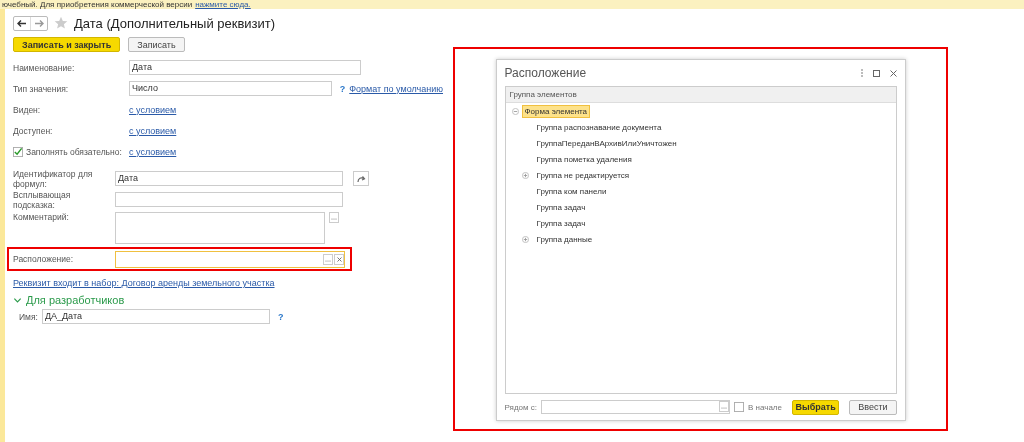 This screenshot has height=442, width=1024. Describe the element at coordinates (873, 407) in the screenshot. I see `enter-button: Ввести` at that location.